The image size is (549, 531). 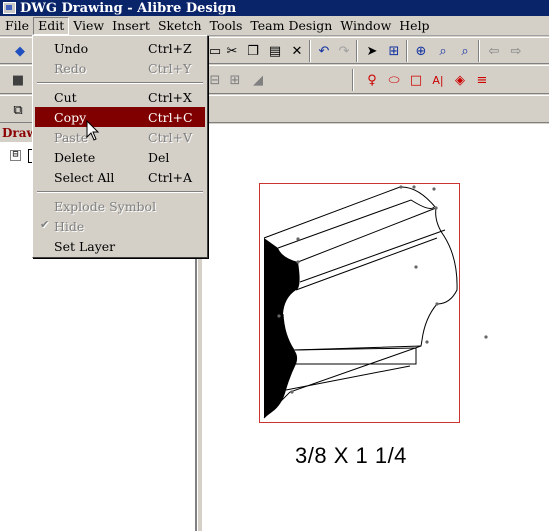 What do you see at coordinates (482, 80) in the screenshot?
I see `line-style-icon: ≡` at bounding box center [482, 80].